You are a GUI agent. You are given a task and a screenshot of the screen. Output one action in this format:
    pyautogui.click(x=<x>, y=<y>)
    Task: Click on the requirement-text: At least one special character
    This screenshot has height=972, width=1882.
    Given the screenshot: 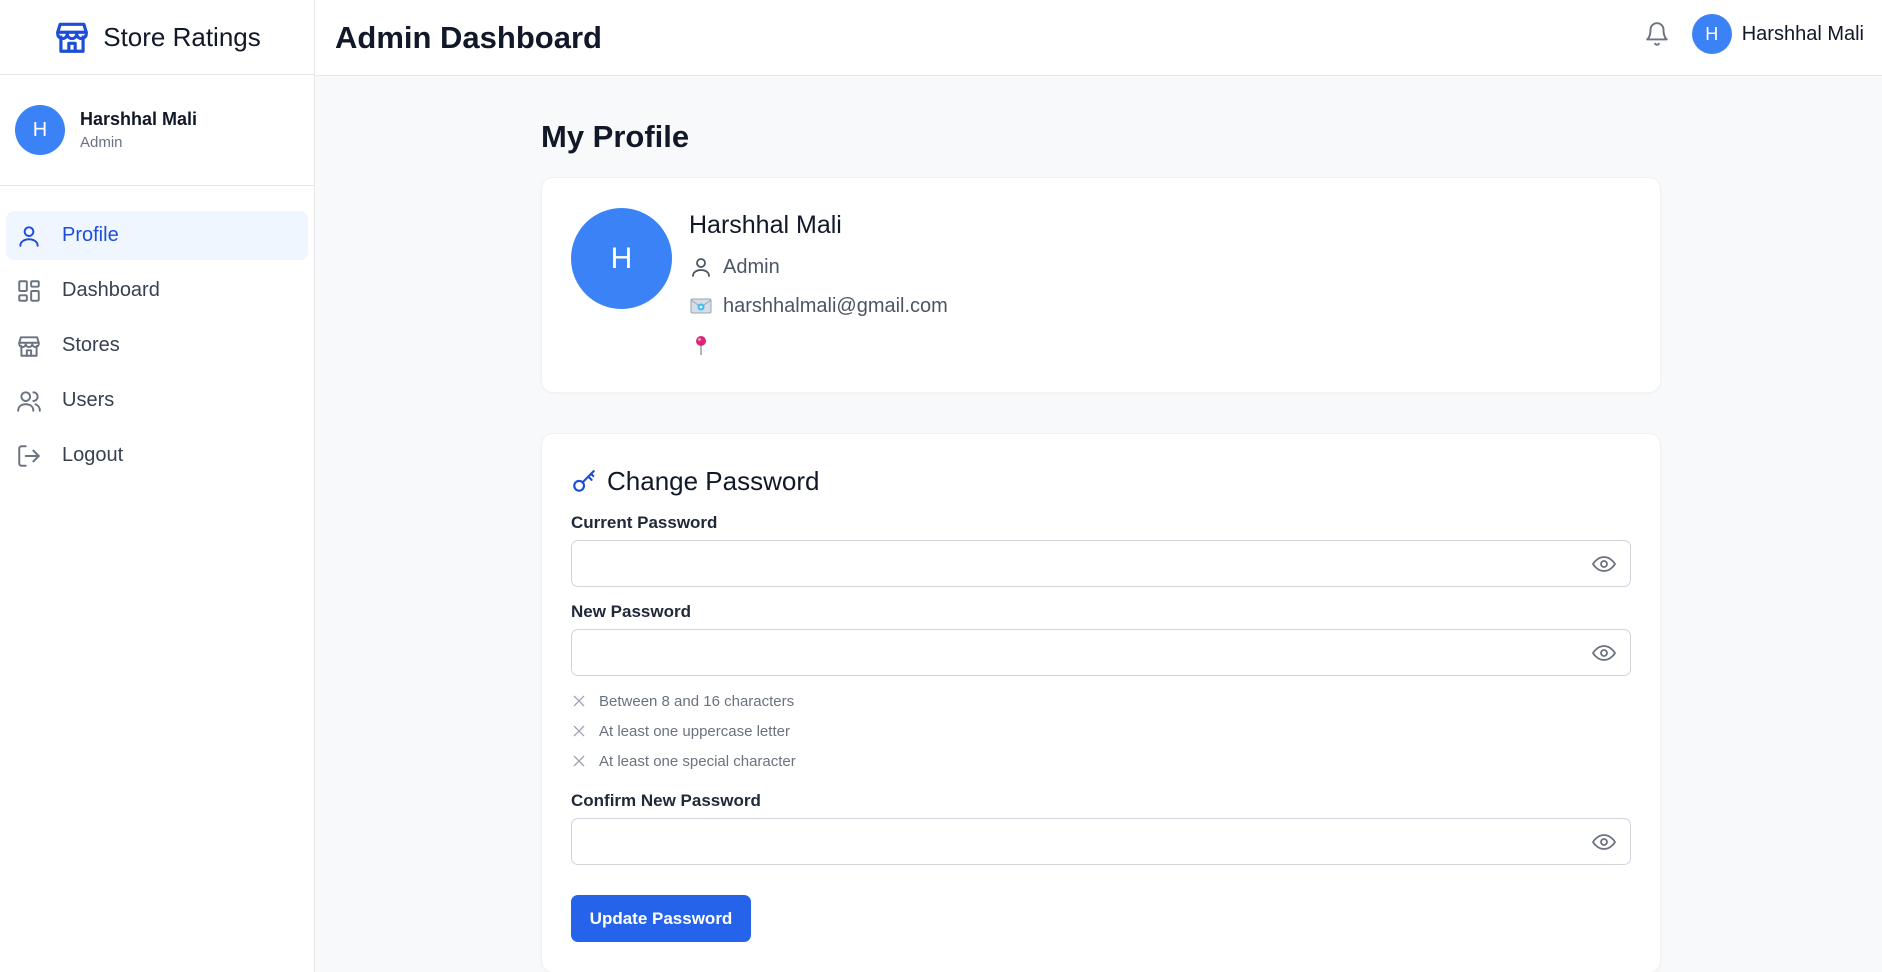 What is the action you would take?
    pyautogui.click(x=697, y=761)
    